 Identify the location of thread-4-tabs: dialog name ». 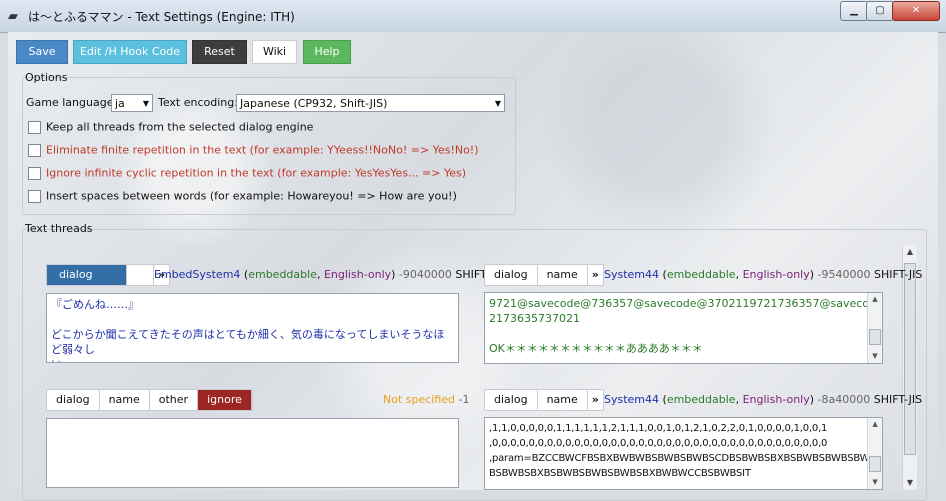
(544, 400).